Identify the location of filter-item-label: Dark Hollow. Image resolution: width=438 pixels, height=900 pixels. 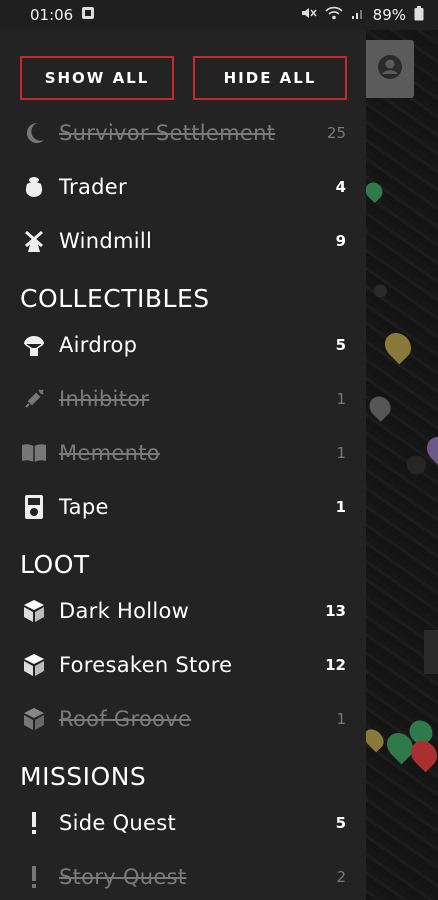
(124, 611).